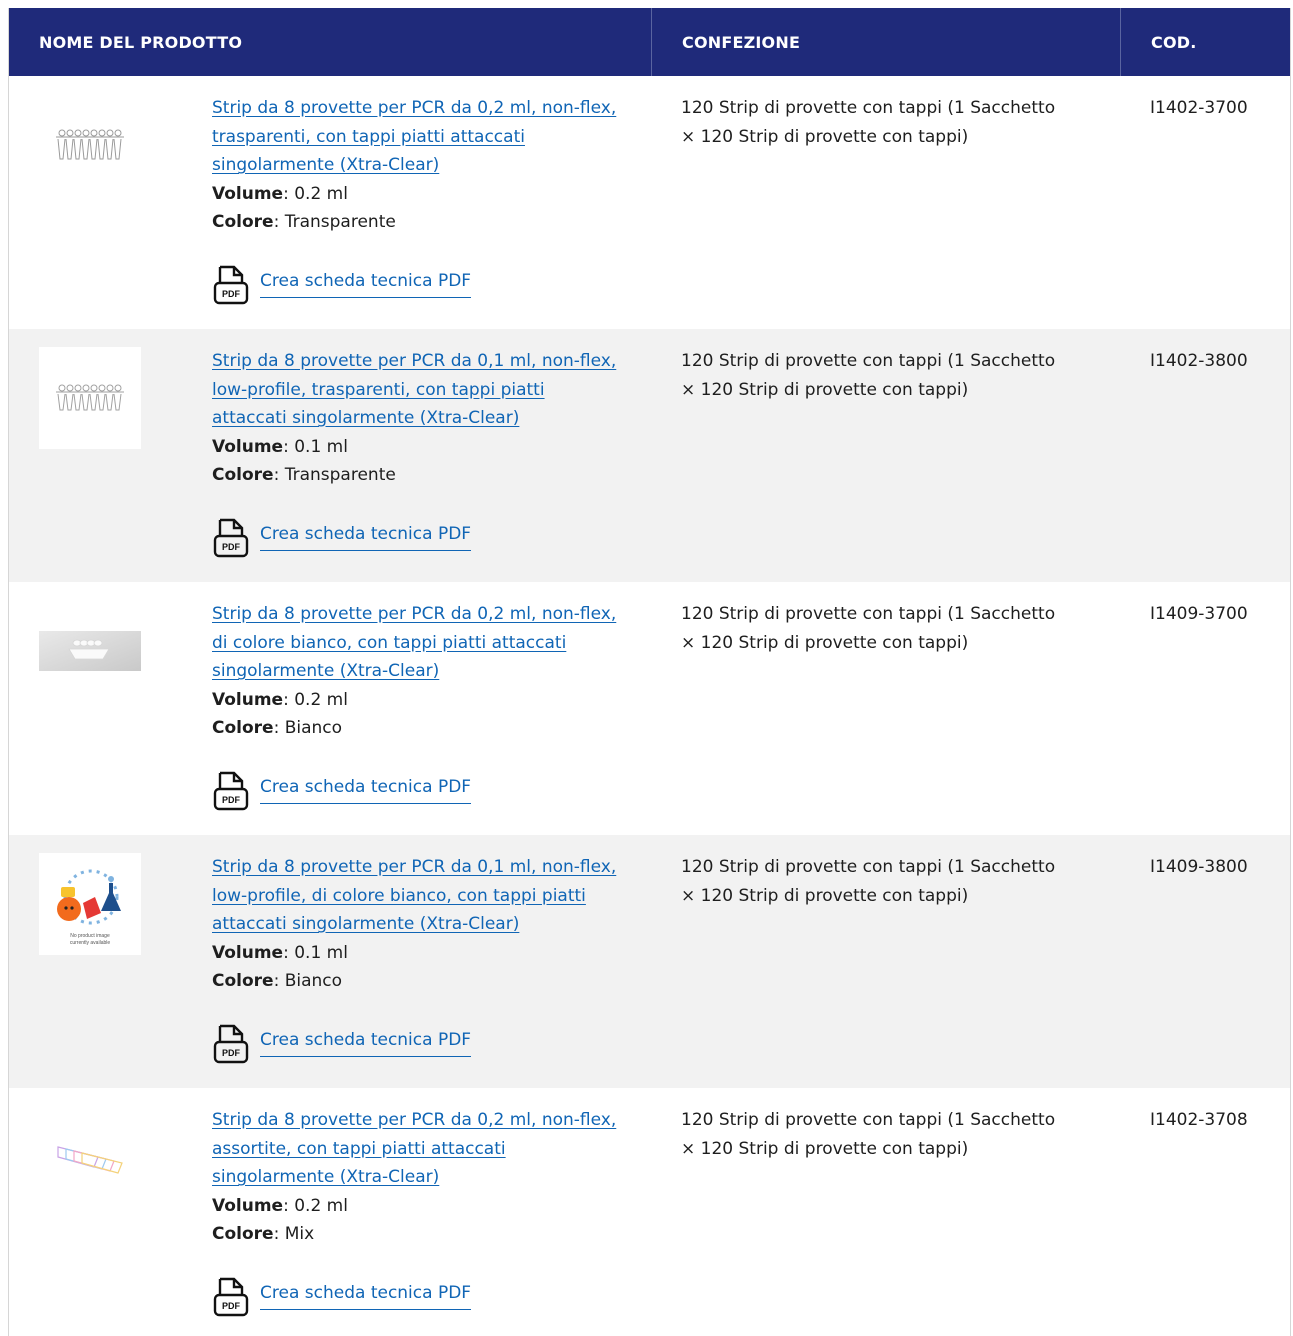 The width and height of the screenshot is (1293, 1336). Describe the element at coordinates (885, 42) in the screenshot. I see `header-package: CONFEZIONE` at that location.